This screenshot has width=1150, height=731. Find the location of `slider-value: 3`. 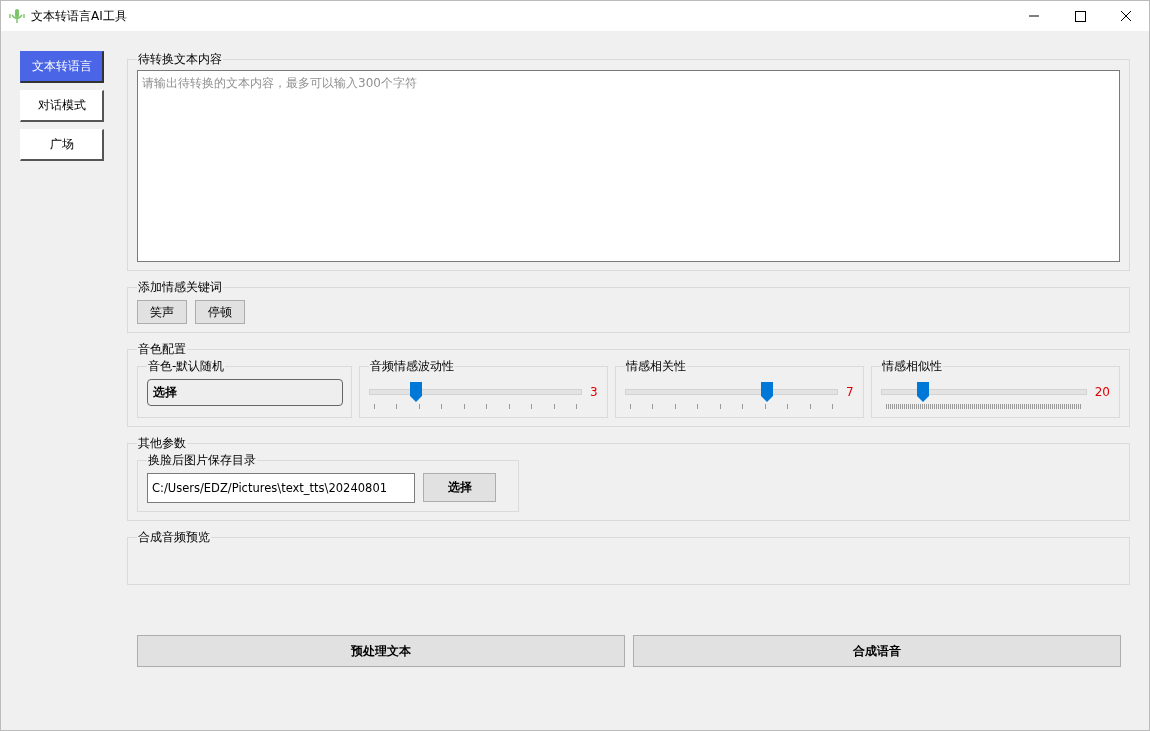

slider-value: 3 is located at coordinates (594, 392).